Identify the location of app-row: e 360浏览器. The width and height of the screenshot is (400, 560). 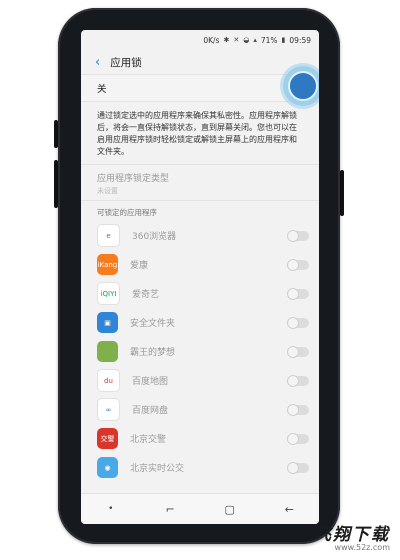
(200, 235).